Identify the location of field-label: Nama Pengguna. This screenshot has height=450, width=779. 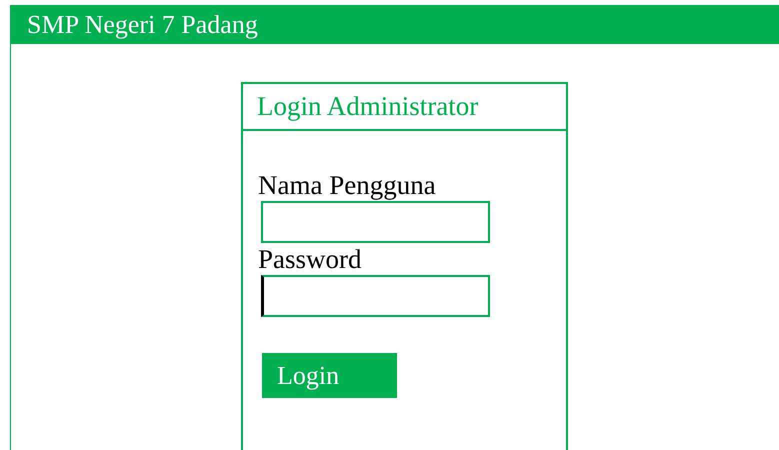
(347, 185).